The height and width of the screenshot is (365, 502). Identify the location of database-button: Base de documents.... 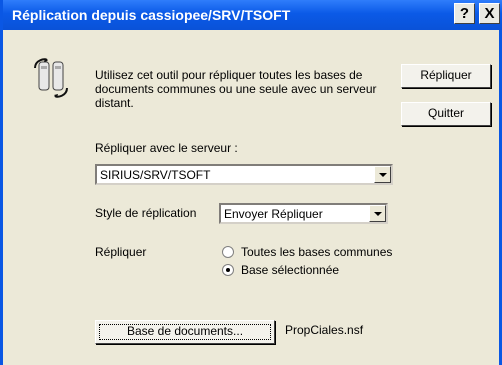
(185, 332).